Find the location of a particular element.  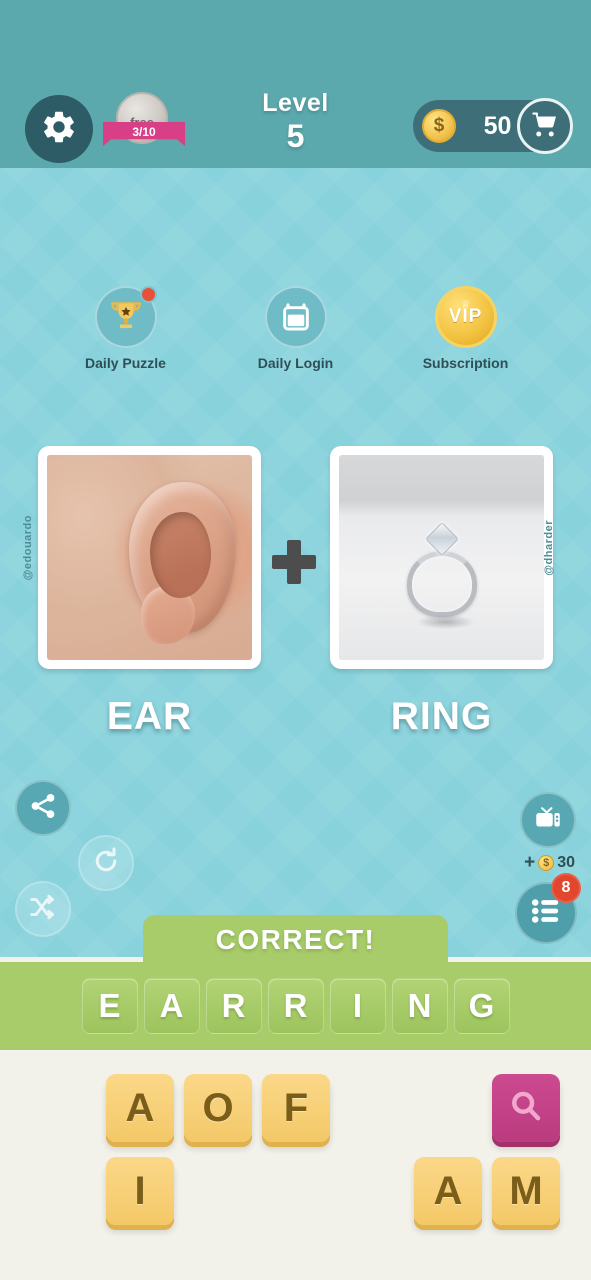

share-button is located at coordinates (43, 808).